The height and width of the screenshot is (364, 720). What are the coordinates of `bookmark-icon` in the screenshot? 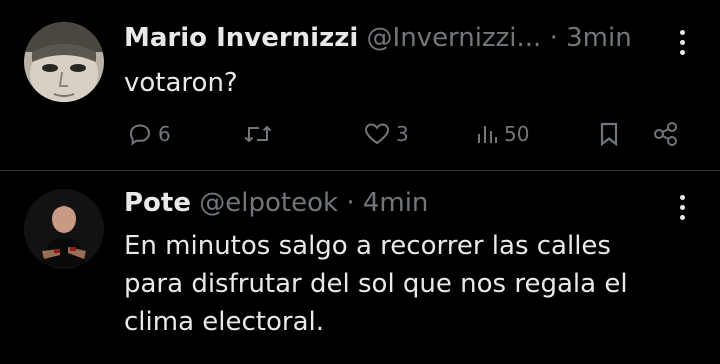 It's located at (609, 134).